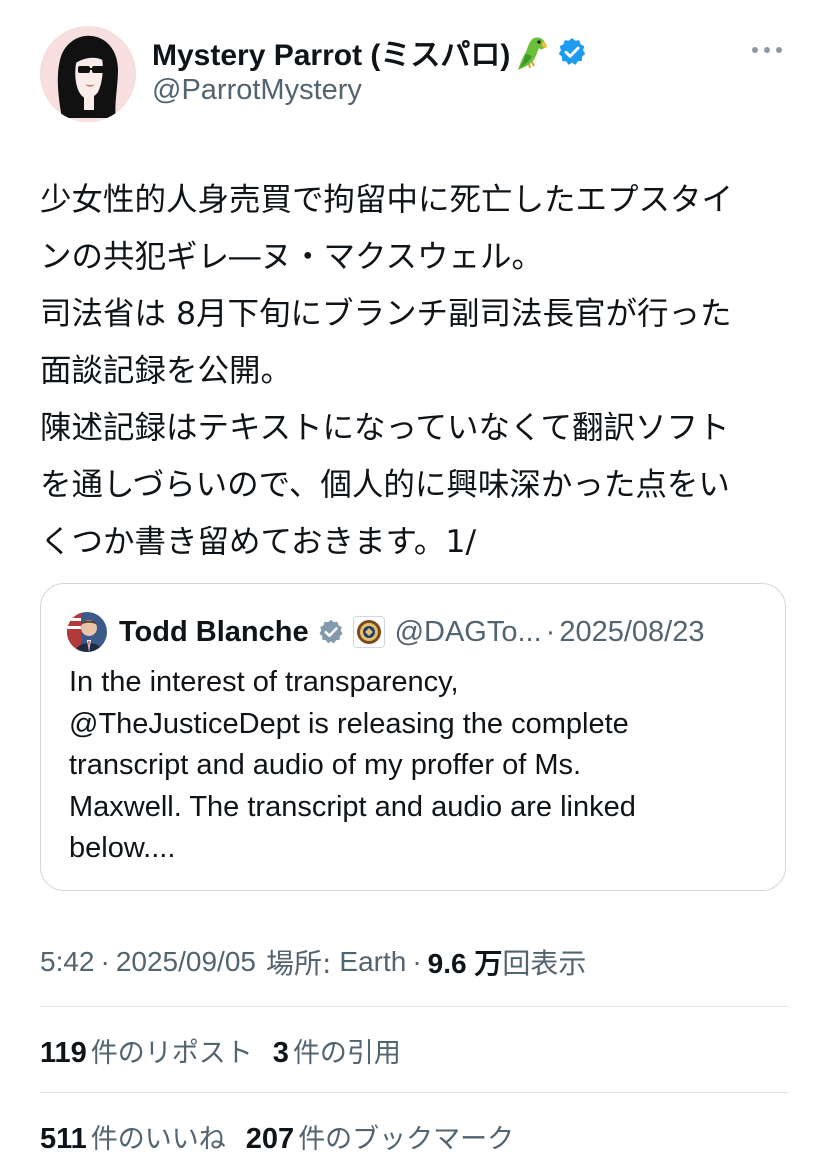  I want to click on quoted-post-date: 2025/08/23, so click(631, 632).